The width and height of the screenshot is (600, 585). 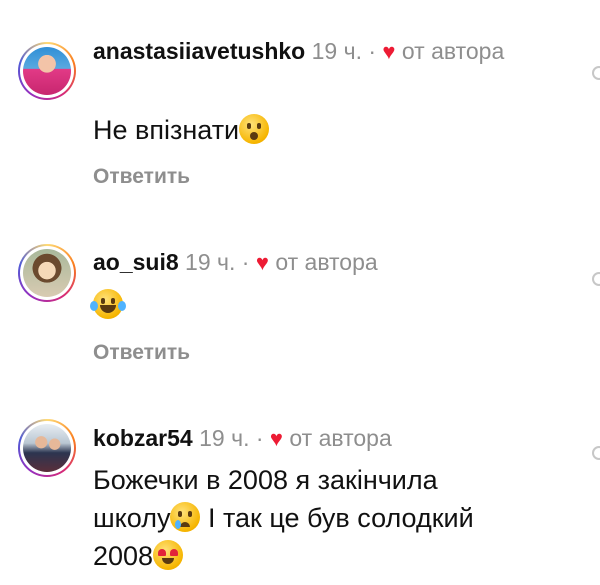 I want to click on comment-line-2-end: І так це був солодкий, so click(x=337, y=518).